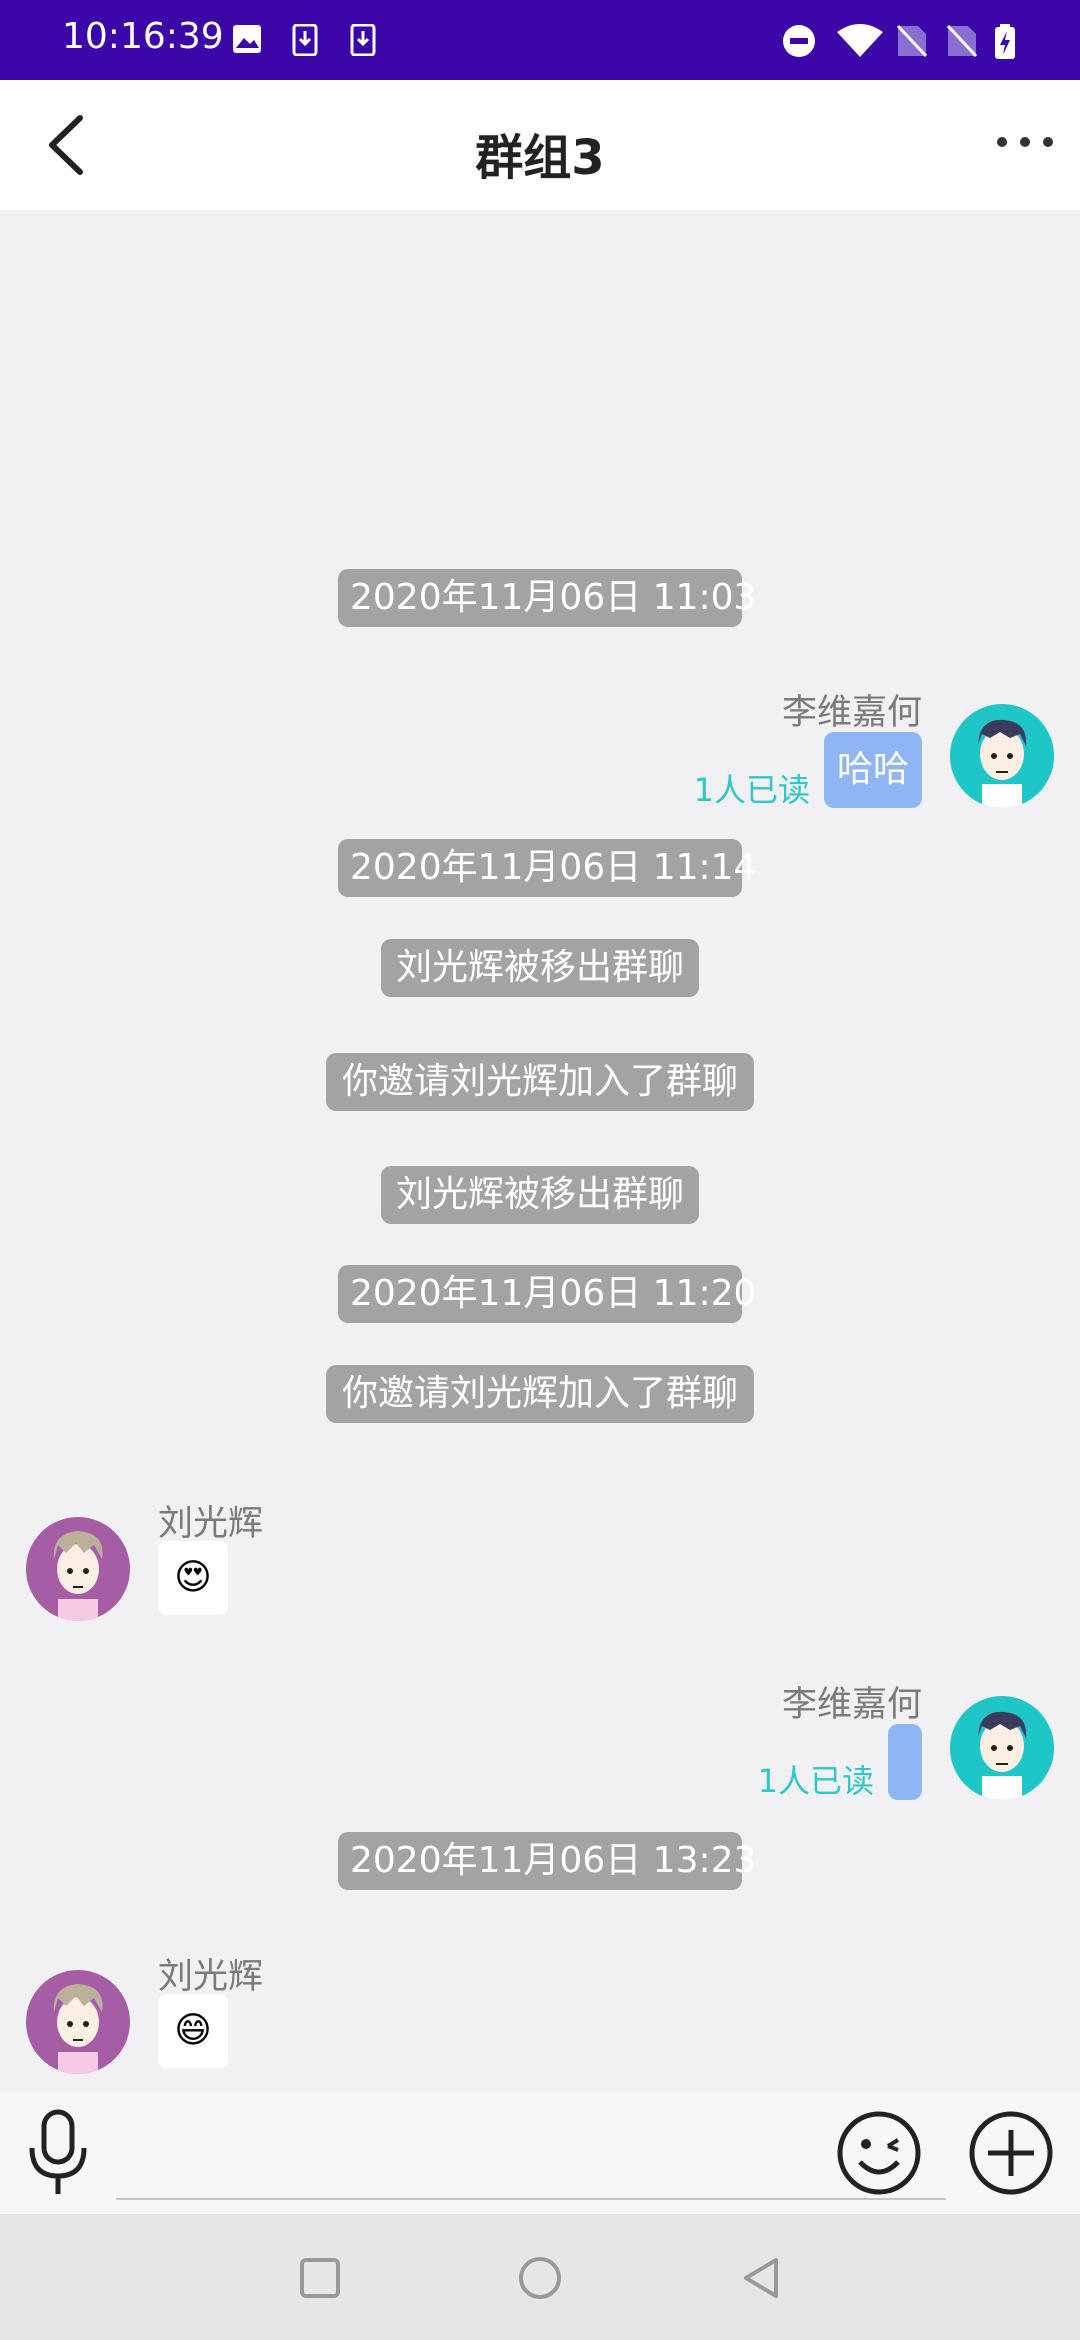 This screenshot has height=2340, width=1080. Describe the element at coordinates (873, 770) in the screenshot. I see `message-bubble-outgoing: 哈哈` at that location.